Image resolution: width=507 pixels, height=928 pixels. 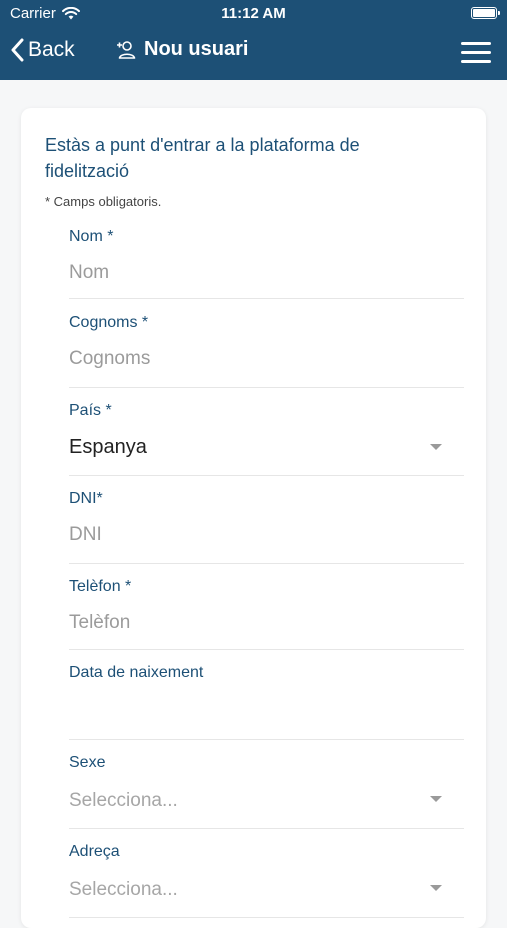 What do you see at coordinates (109, 322) in the screenshot?
I see `cognoms-label: Cognoms *` at bounding box center [109, 322].